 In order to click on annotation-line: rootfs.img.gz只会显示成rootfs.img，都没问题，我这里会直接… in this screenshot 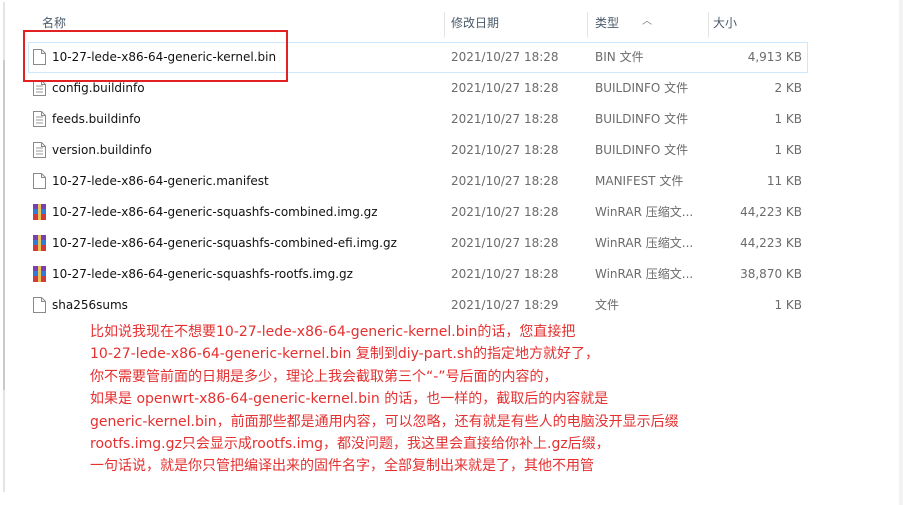, I will do `click(350, 444)`.